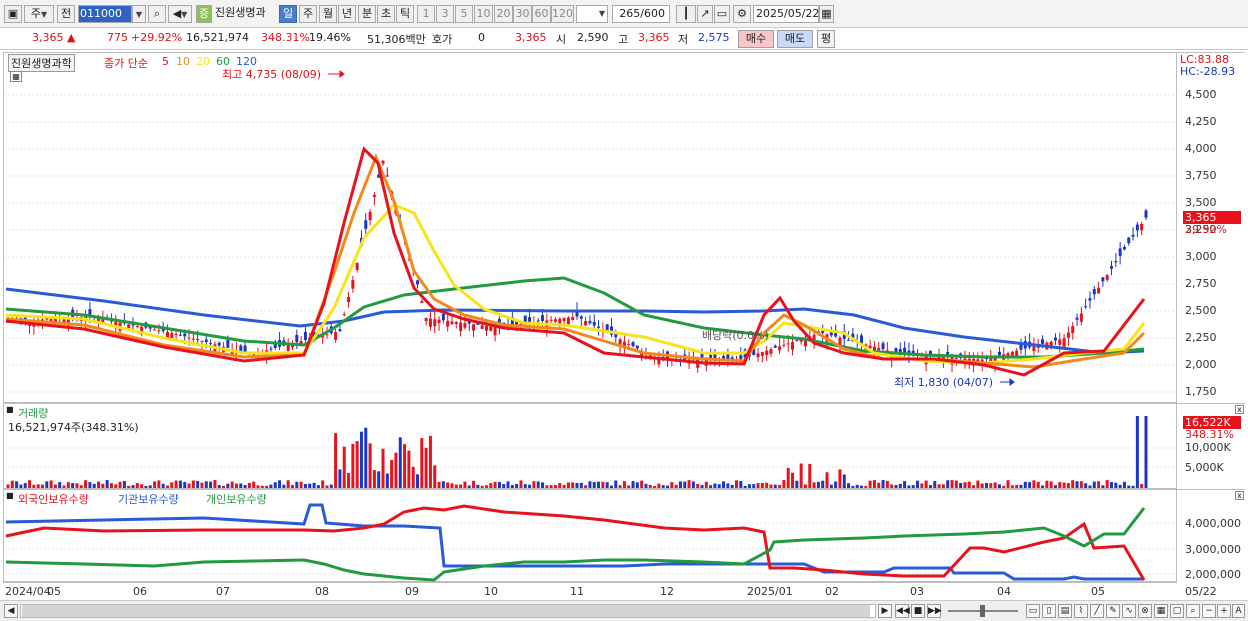  Describe the element at coordinates (1033, 611) in the screenshot. I see `layout-icon: ▭` at that location.